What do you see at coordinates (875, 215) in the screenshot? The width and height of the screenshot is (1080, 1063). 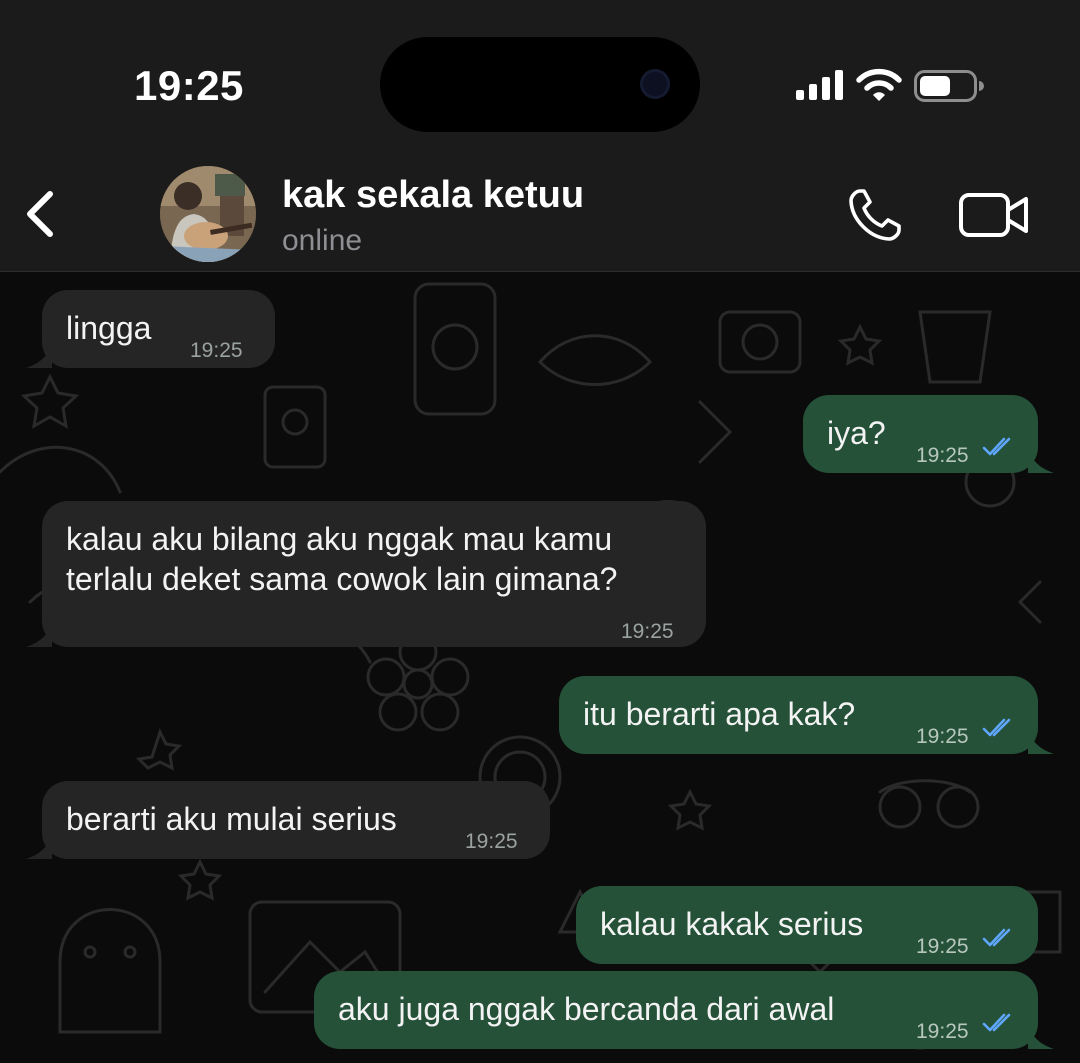 I see `phone-icon` at bounding box center [875, 215].